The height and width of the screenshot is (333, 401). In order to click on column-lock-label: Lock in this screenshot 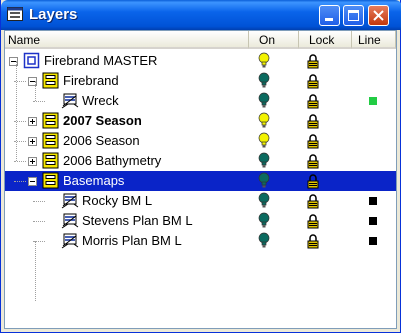, I will do `click(322, 40)`.